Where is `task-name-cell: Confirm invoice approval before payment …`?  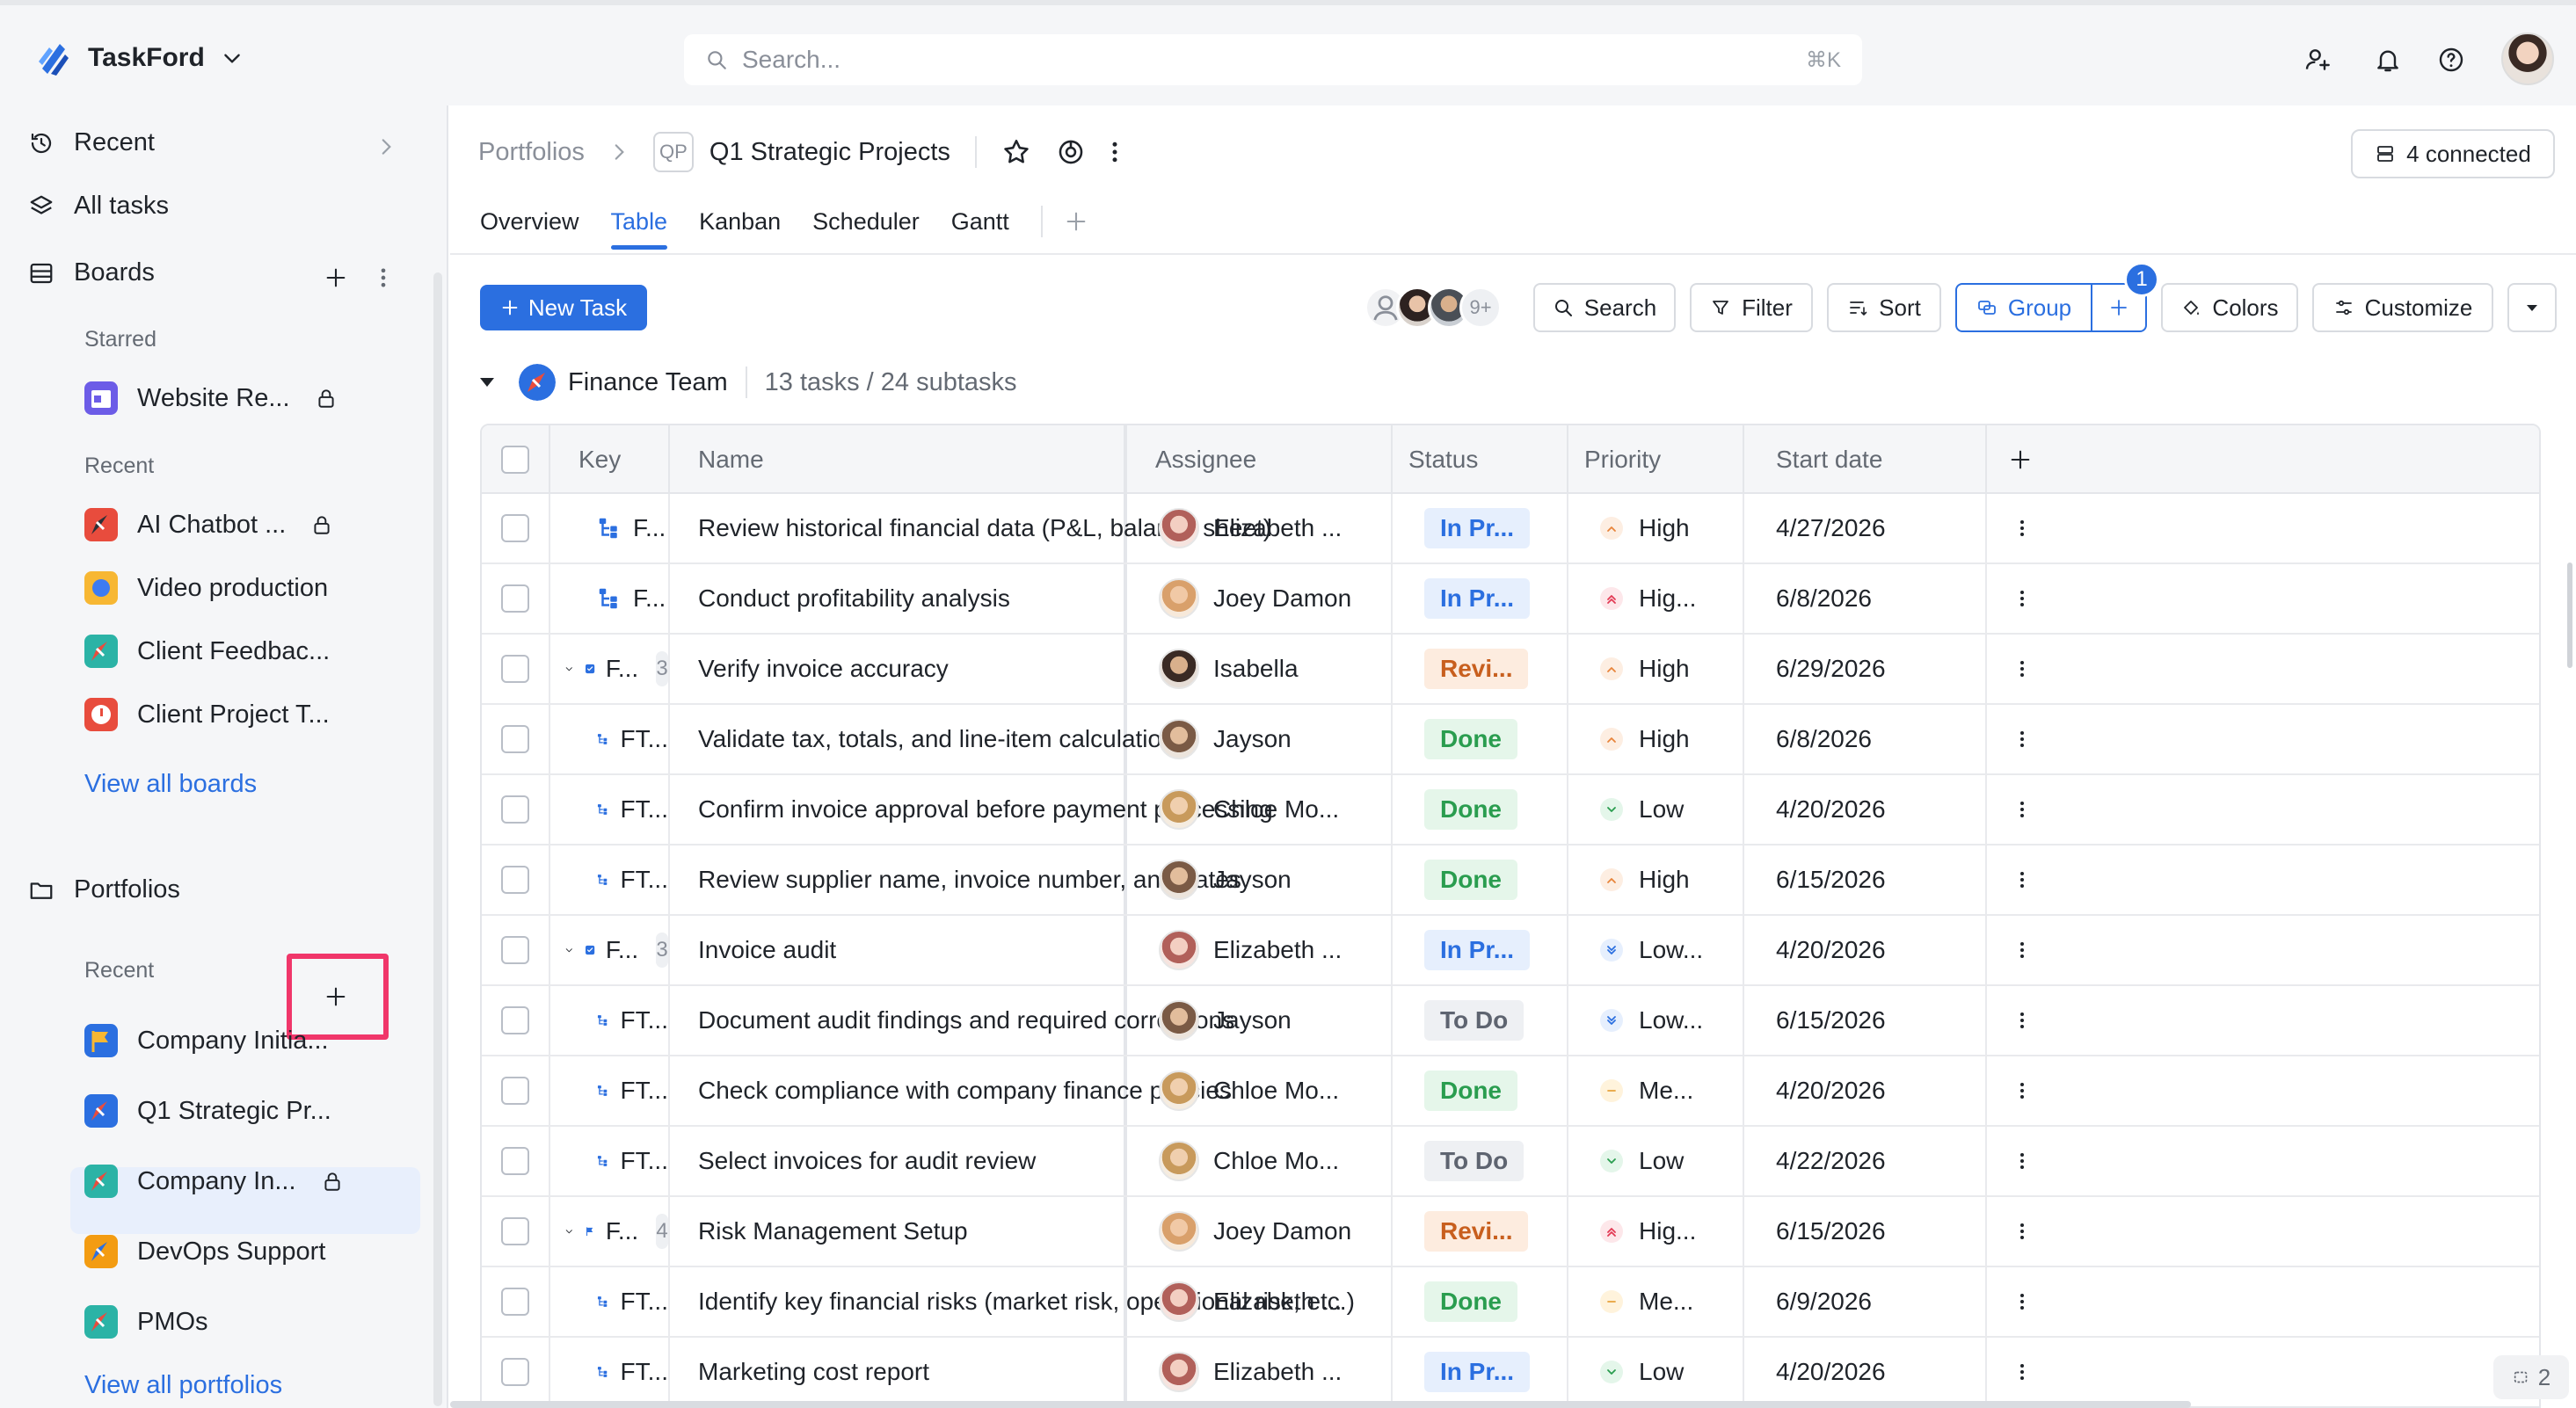 task-name-cell: Confirm invoice approval before payment … is located at coordinates (971, 809).